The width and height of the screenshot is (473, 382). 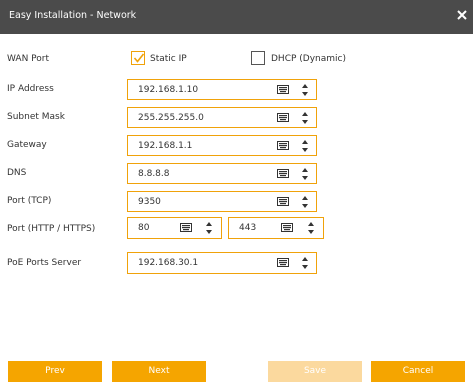 What do you see at coordinates (276, 228) in the screenshot?
I see `https-port-field: 443` at bounding box center [276, 228].